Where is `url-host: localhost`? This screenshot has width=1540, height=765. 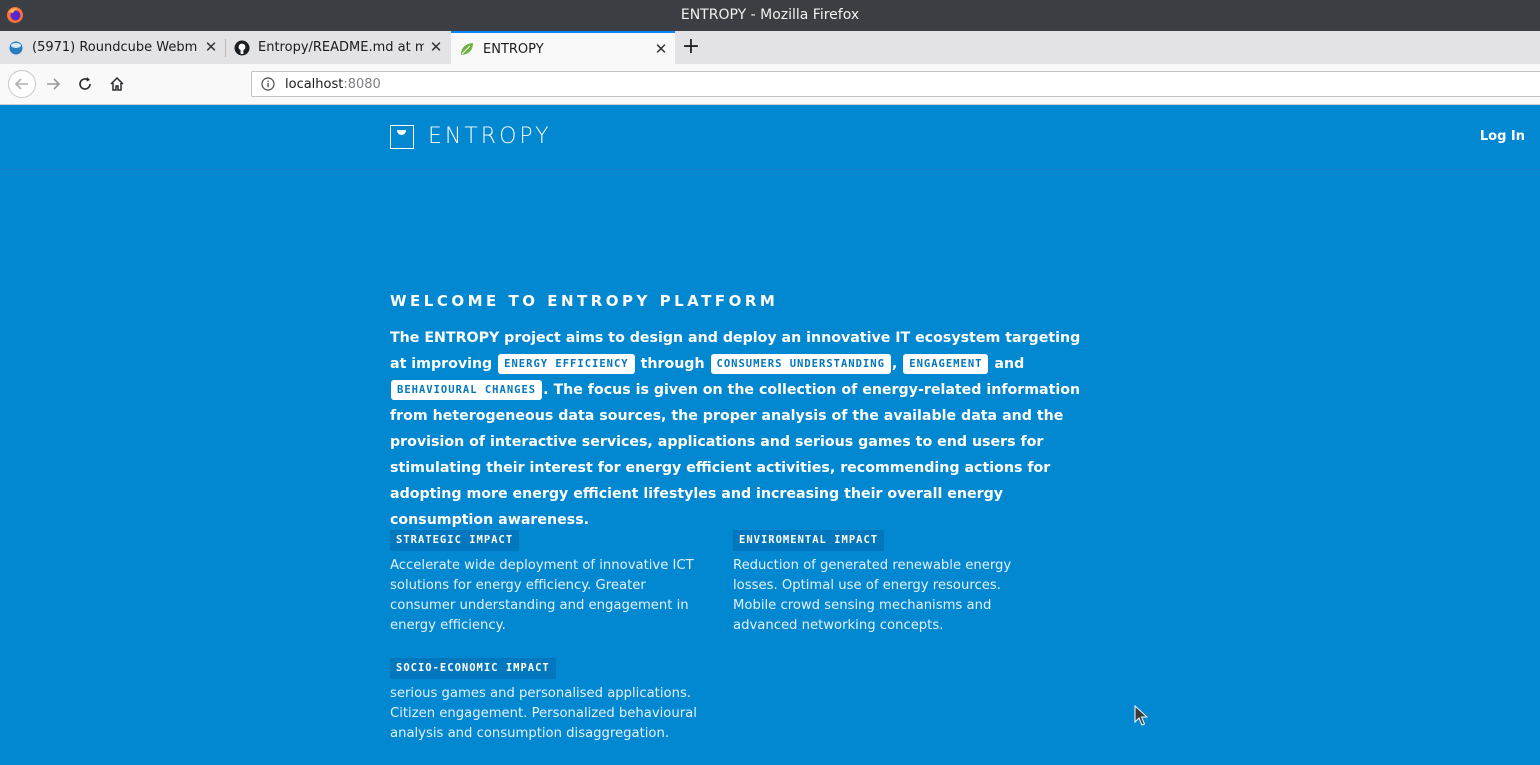
url-host: localhost is located at coordinates (314, 84).